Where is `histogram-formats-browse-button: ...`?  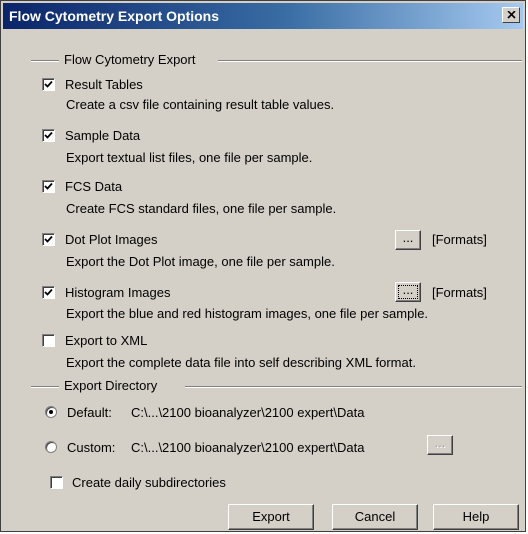 histogram-formats-browse-button: ... is located at coordinates (408, 292).